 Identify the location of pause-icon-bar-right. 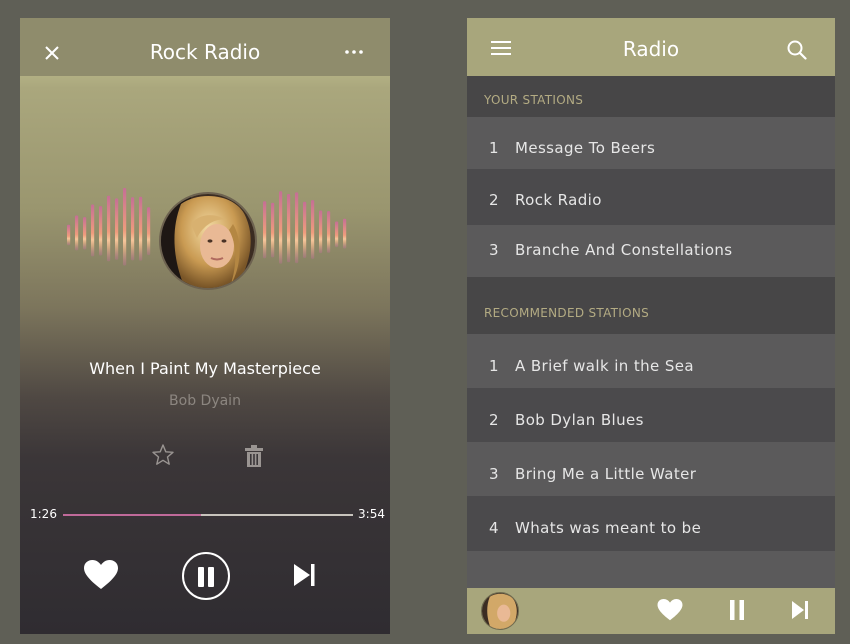
(211, 577).